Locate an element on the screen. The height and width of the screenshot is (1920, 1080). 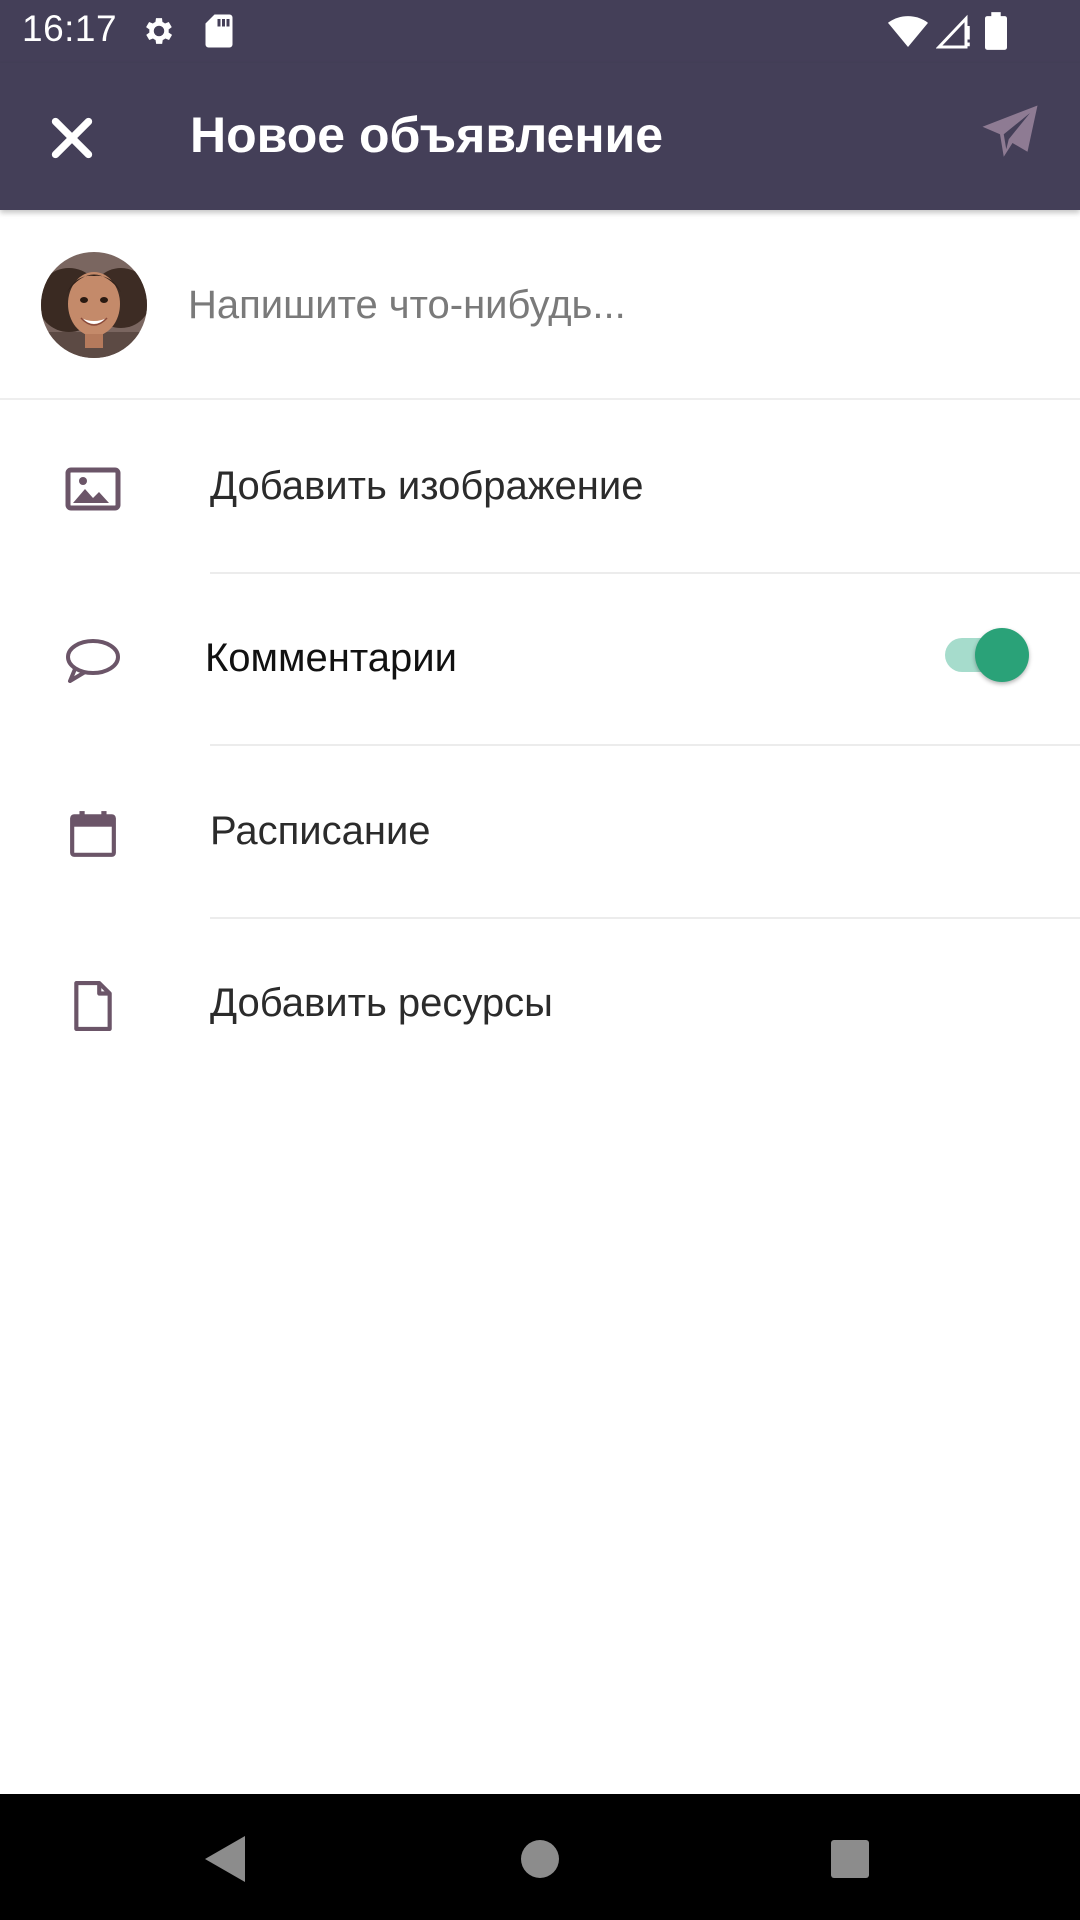
nav-home-button is located at coordinates (540, 1859).